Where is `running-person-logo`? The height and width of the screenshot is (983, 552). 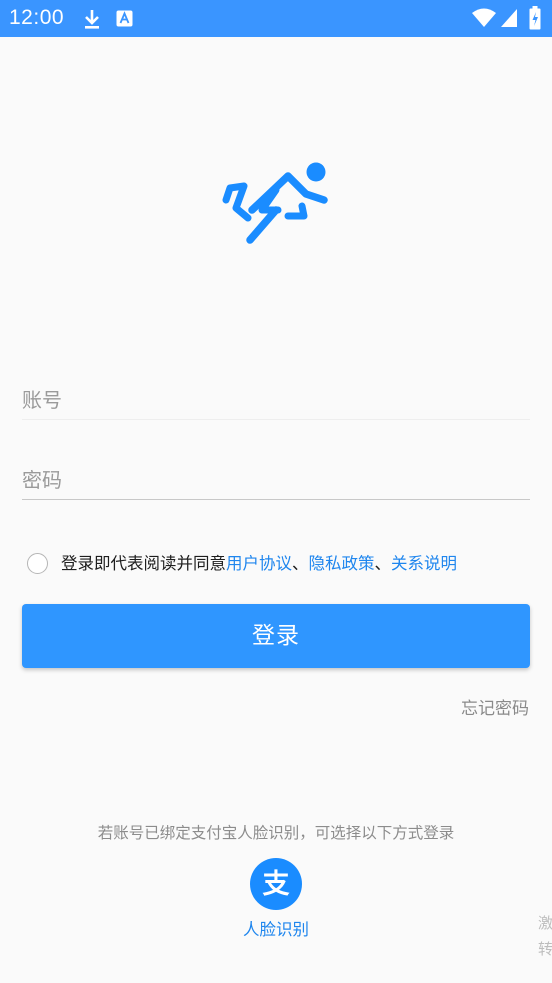
running-person-logo is located at coordinates (276, 205).